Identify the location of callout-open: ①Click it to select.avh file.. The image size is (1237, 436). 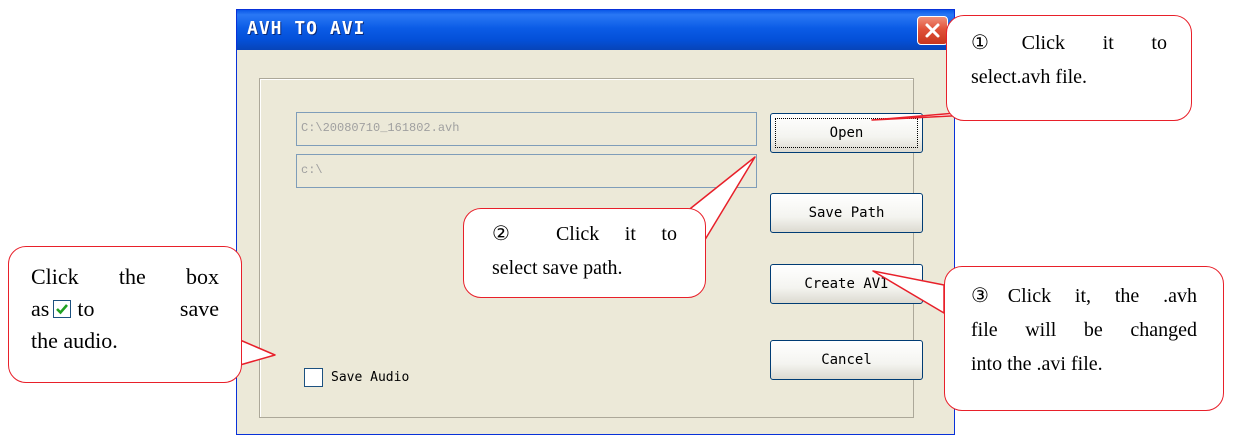
(1069, 68).